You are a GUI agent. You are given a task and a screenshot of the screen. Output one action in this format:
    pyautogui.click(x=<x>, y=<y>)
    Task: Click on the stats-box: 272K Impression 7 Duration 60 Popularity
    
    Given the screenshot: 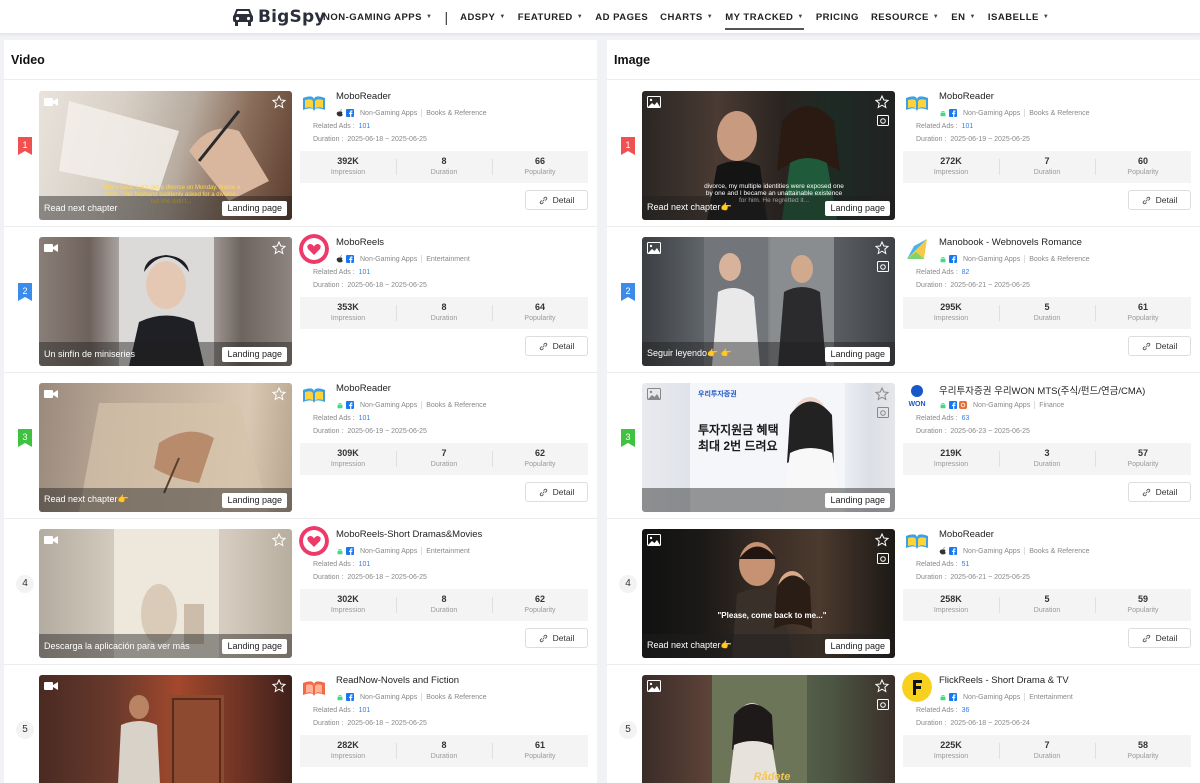 What is the action you would take?
    pyautogui.click(x=1047, y=167)
    